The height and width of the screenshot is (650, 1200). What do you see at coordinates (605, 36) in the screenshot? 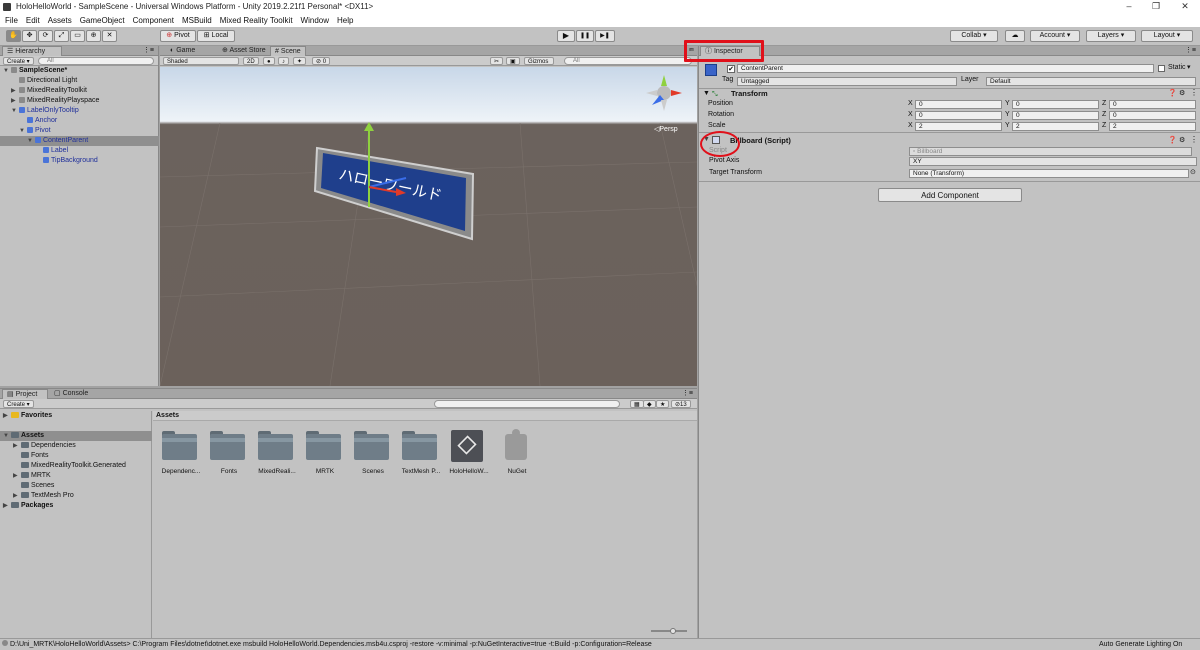
I see `step-button: ▶❚` at bounding box center [605, 36].